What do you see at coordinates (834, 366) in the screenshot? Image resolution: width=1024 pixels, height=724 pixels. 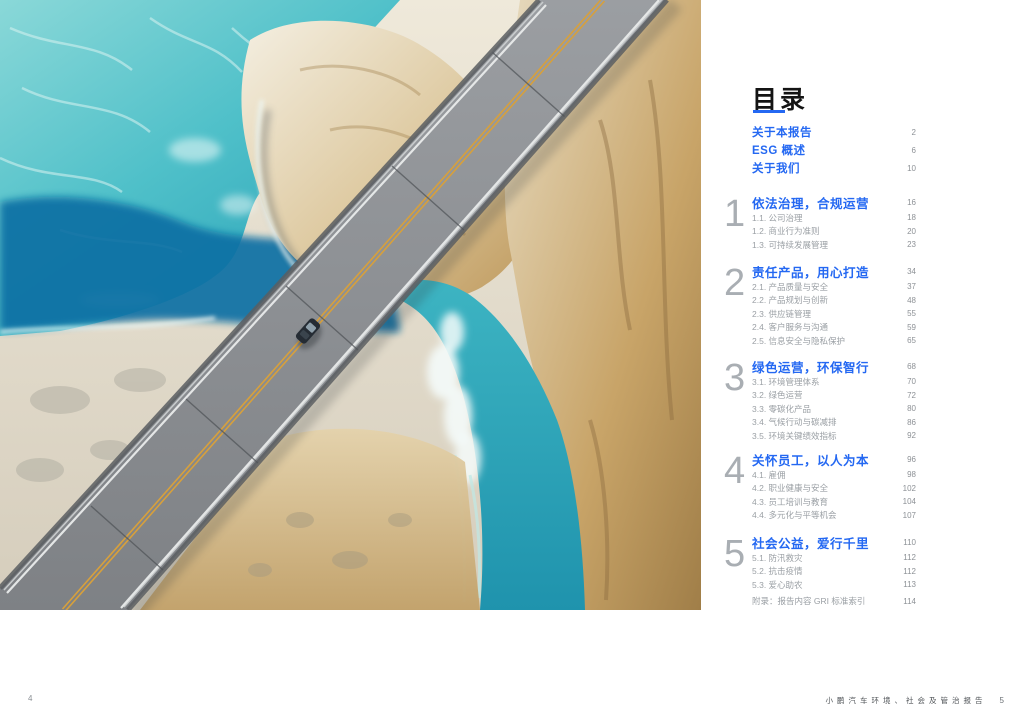 I see `toc-entry-section-title: 绿色运营，环保智行 68` at bounding box center [834, 366].